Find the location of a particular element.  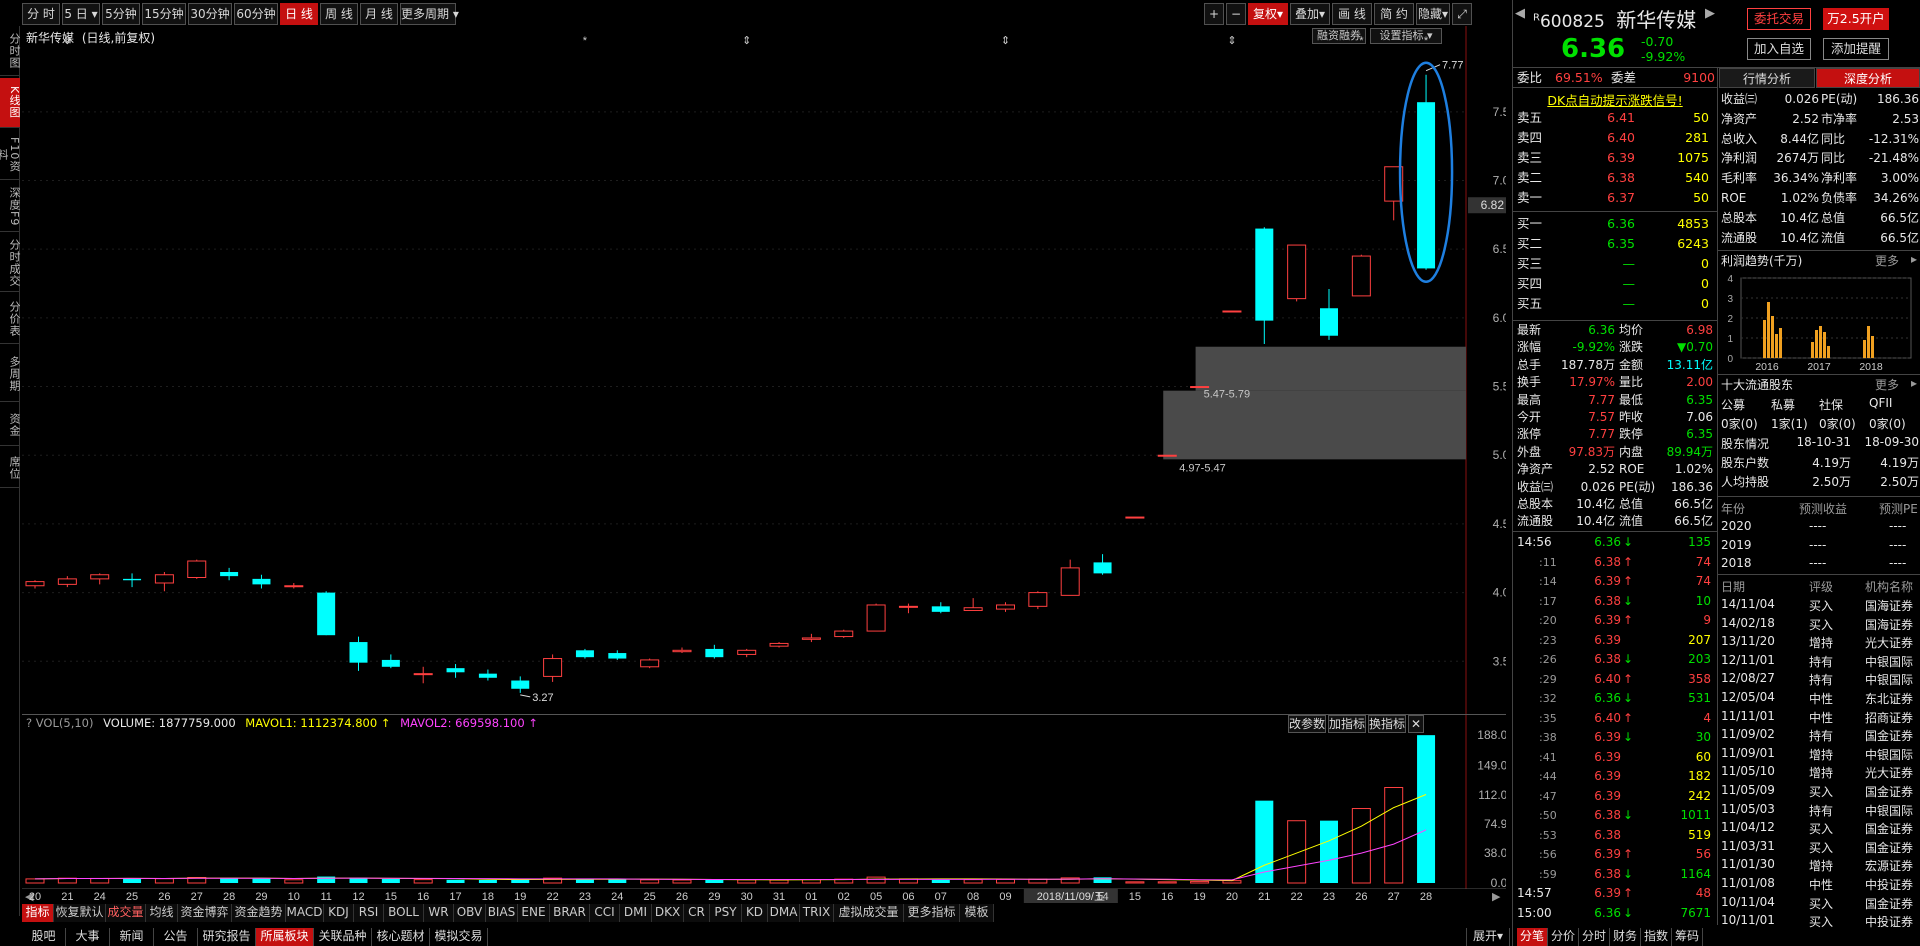

orderbook-row: 买五 — 0 is located at coordinates (1615, 303).